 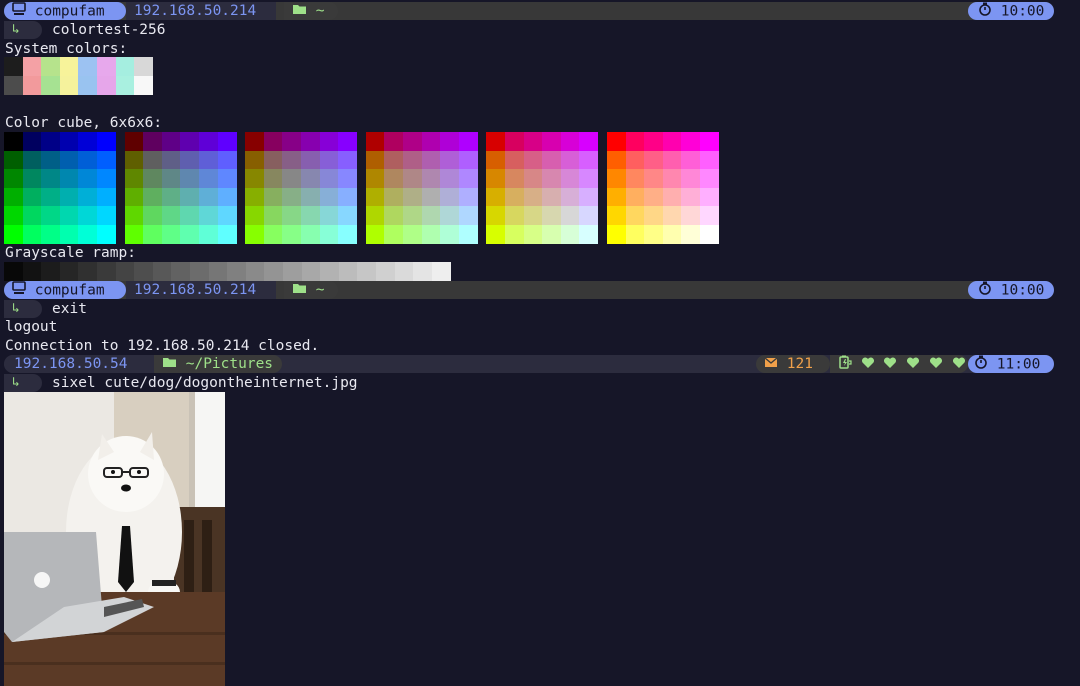 I want to click on ip-segment: 192.168.50.54, so click(x=79, y=364).